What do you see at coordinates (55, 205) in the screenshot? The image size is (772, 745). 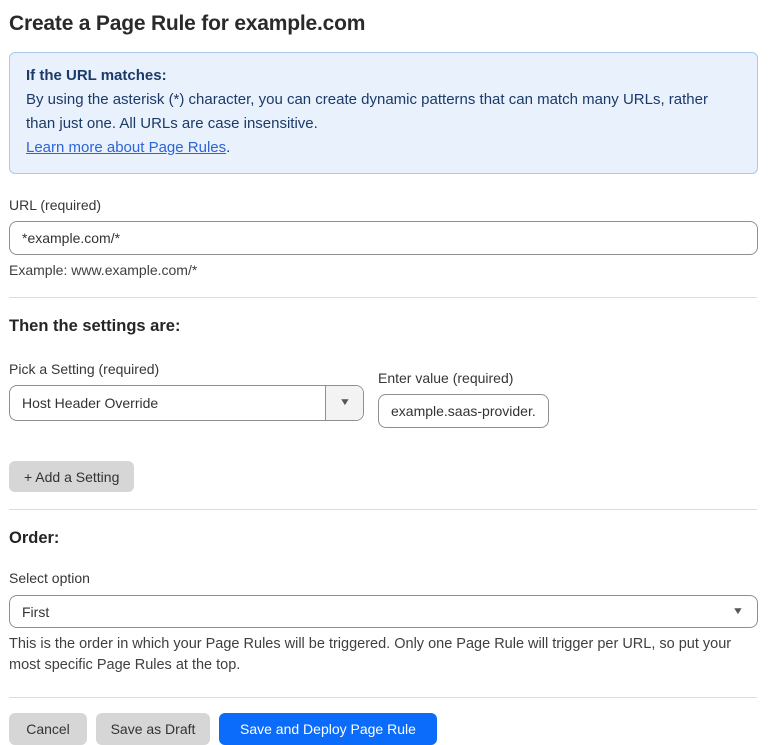 I see `url-label: URL (required)` at bounding box center [55, 205].